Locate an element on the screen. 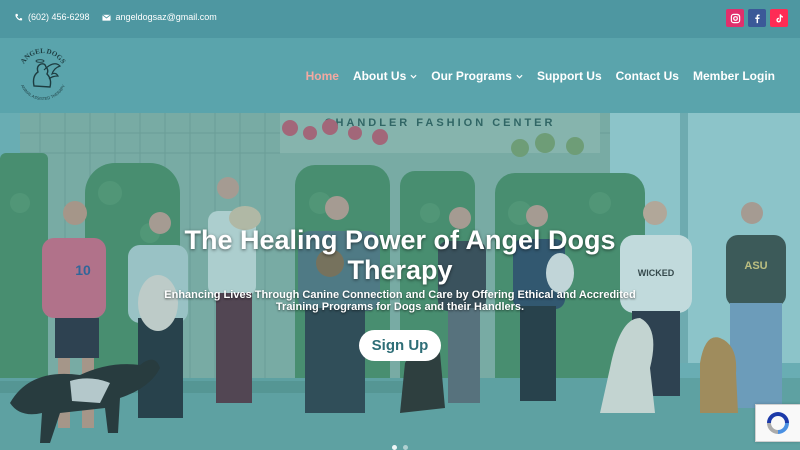 The image size is (800, 450). social-links is located at coordinates (757, 18).